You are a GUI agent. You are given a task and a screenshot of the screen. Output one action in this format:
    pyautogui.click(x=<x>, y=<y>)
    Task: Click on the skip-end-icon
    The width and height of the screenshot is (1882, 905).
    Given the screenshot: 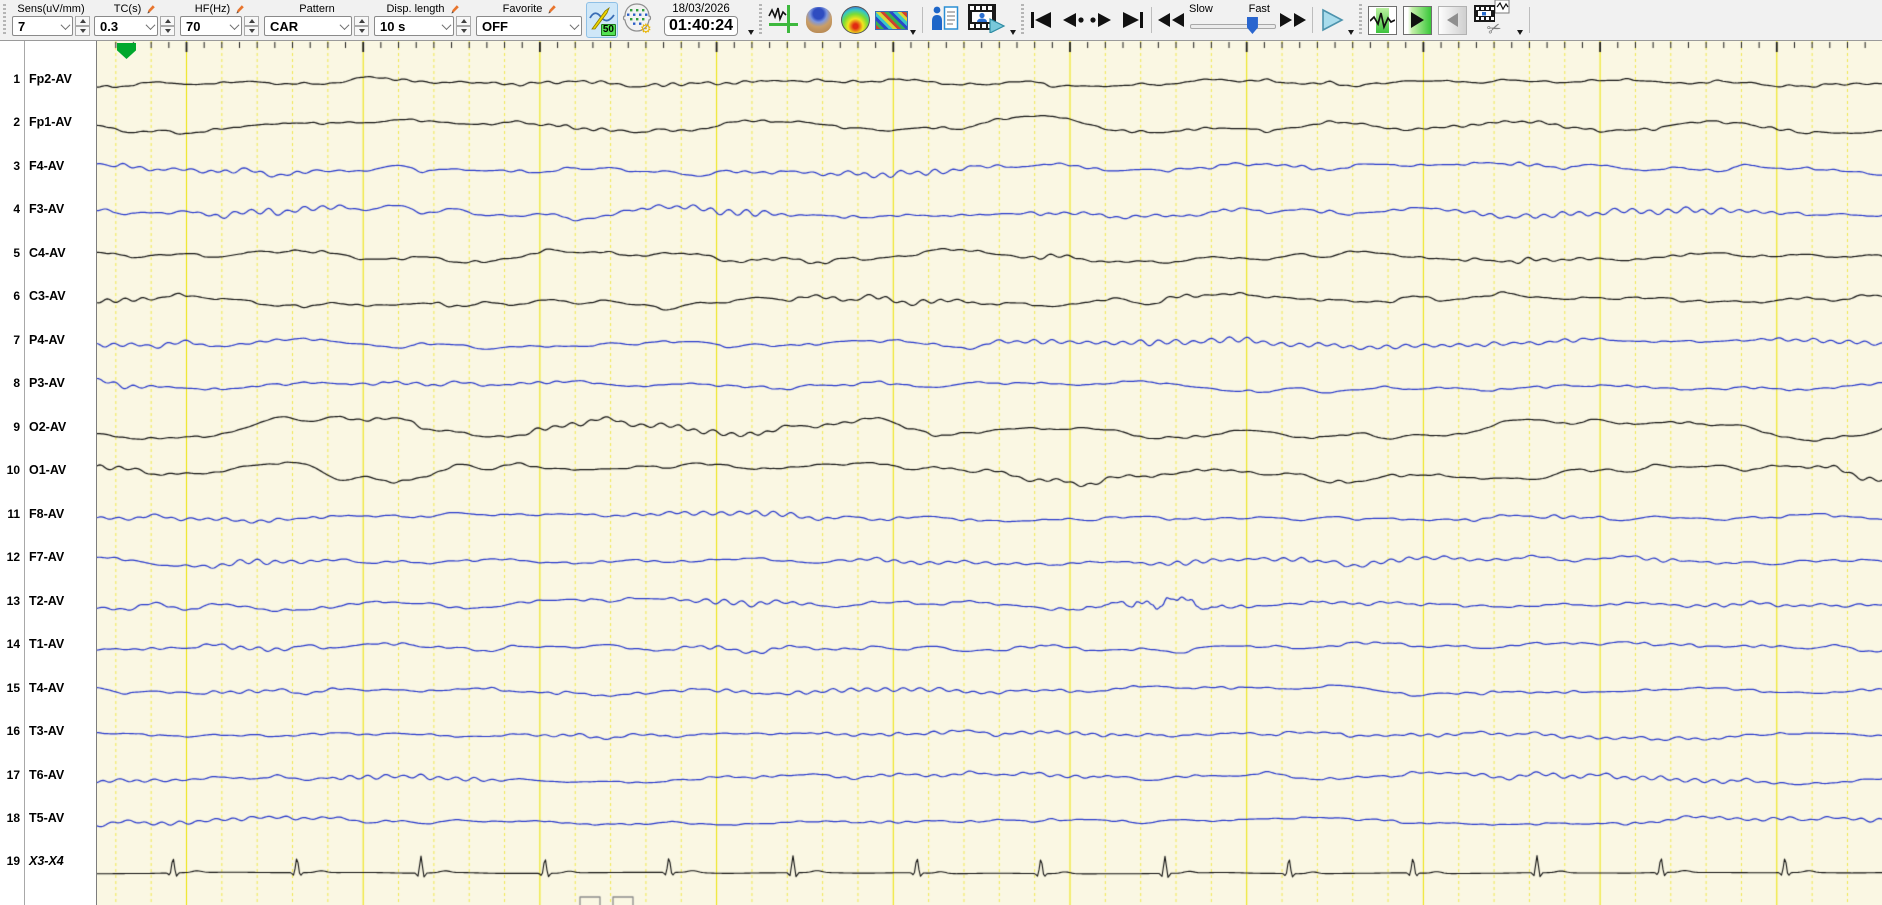 What is the action you would take?
    pyautogui.click(x=1133, y=20)
    